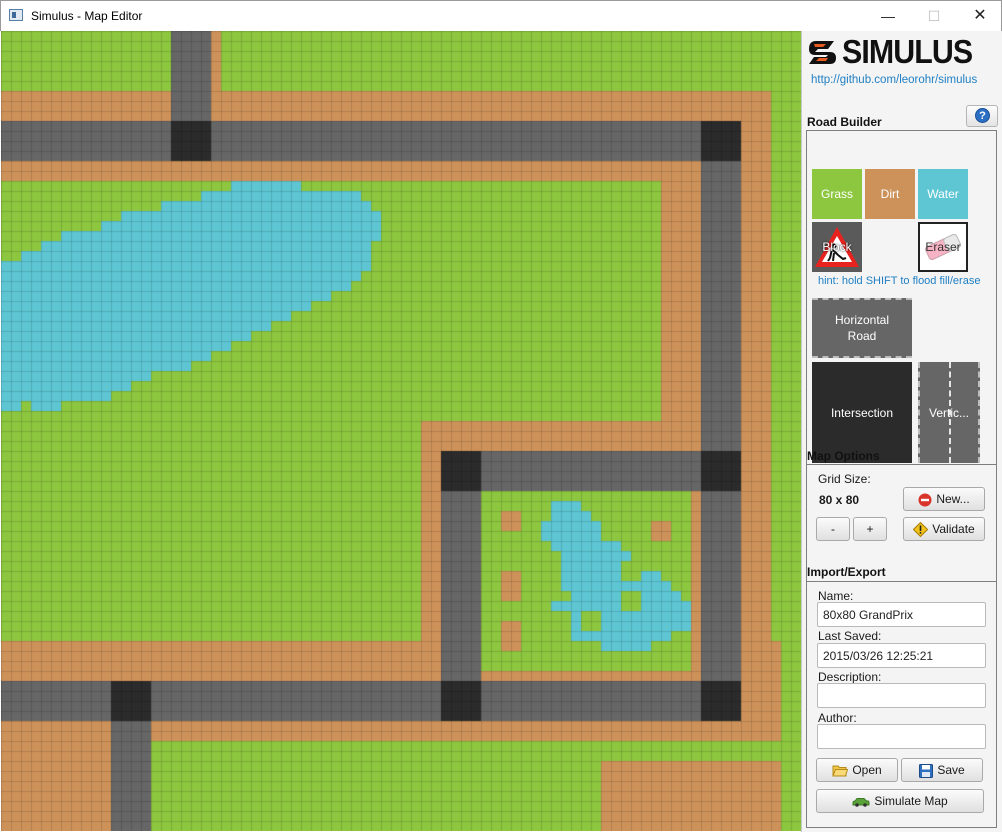 The image size is (1002, 832). What do you see at coordinates (926, 770) in the screenshot?
I see `floppy-disk-icon` at bounding box center [926, 770].